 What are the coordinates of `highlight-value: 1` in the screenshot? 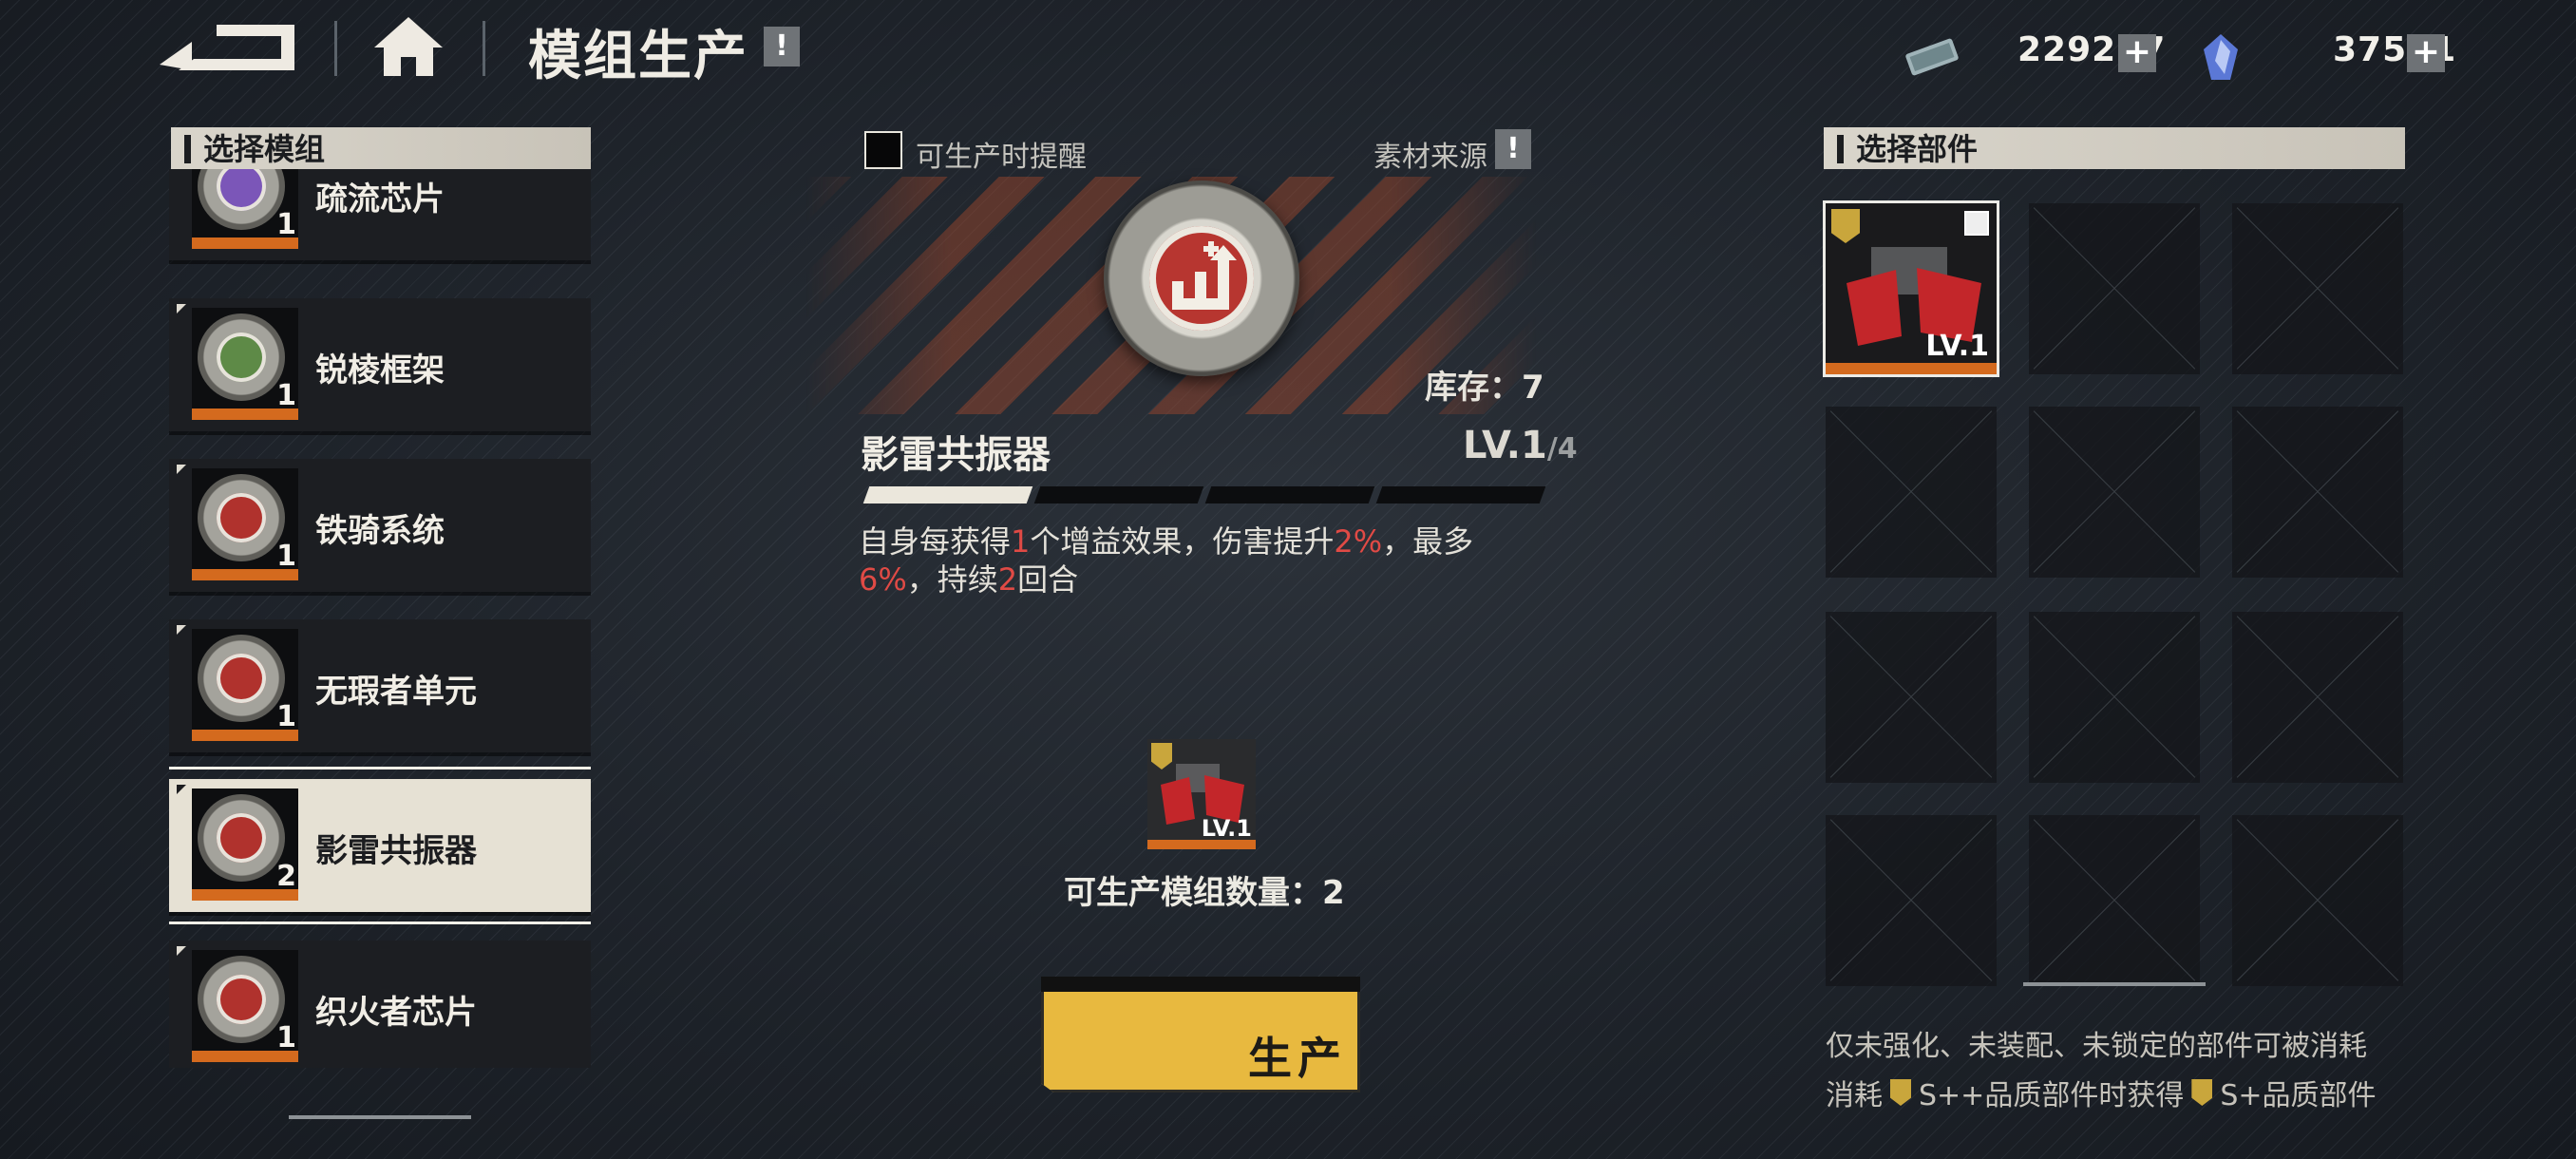 It's located at (1021, 541).